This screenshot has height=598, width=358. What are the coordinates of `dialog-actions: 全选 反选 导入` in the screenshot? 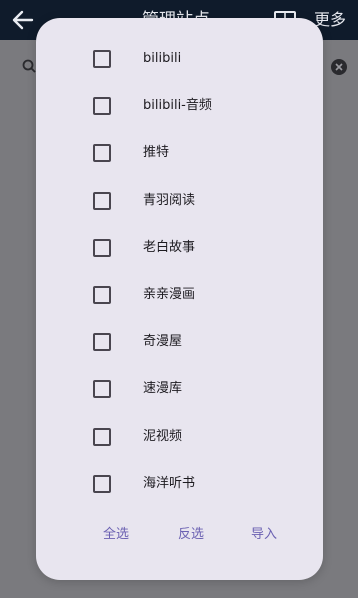 It's located at (179, 535).